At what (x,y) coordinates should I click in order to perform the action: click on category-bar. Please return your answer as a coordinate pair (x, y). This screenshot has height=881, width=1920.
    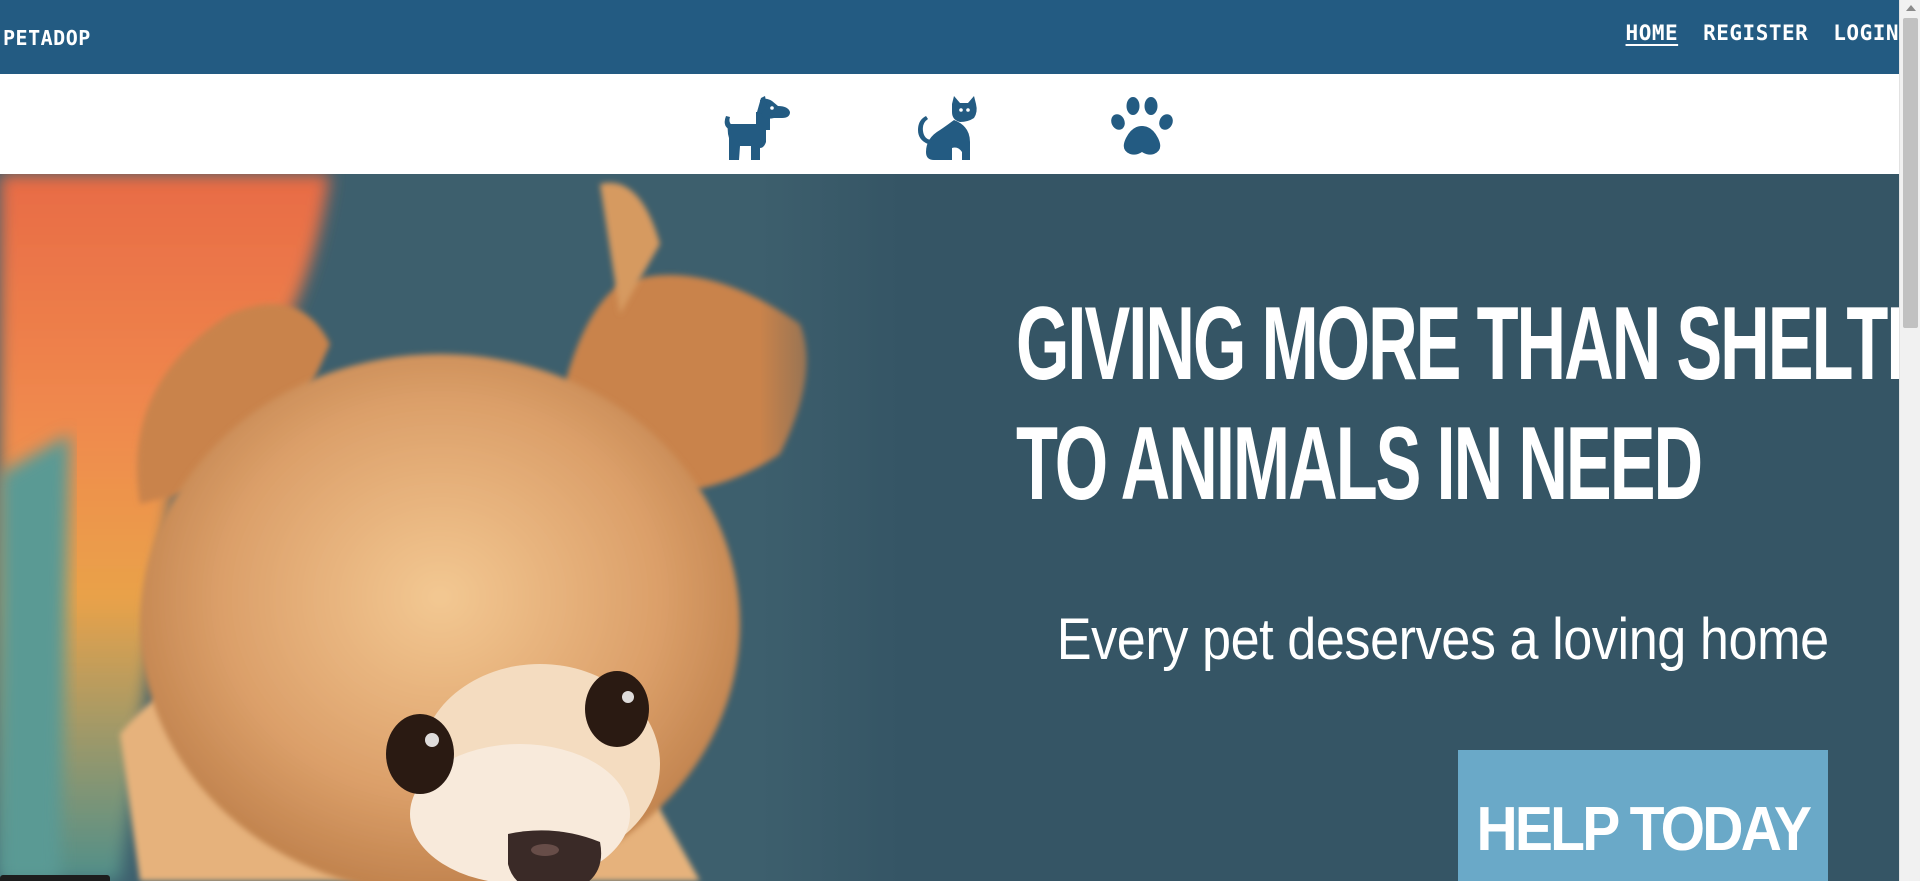
    Looking at the image, I should click on (949, 124).